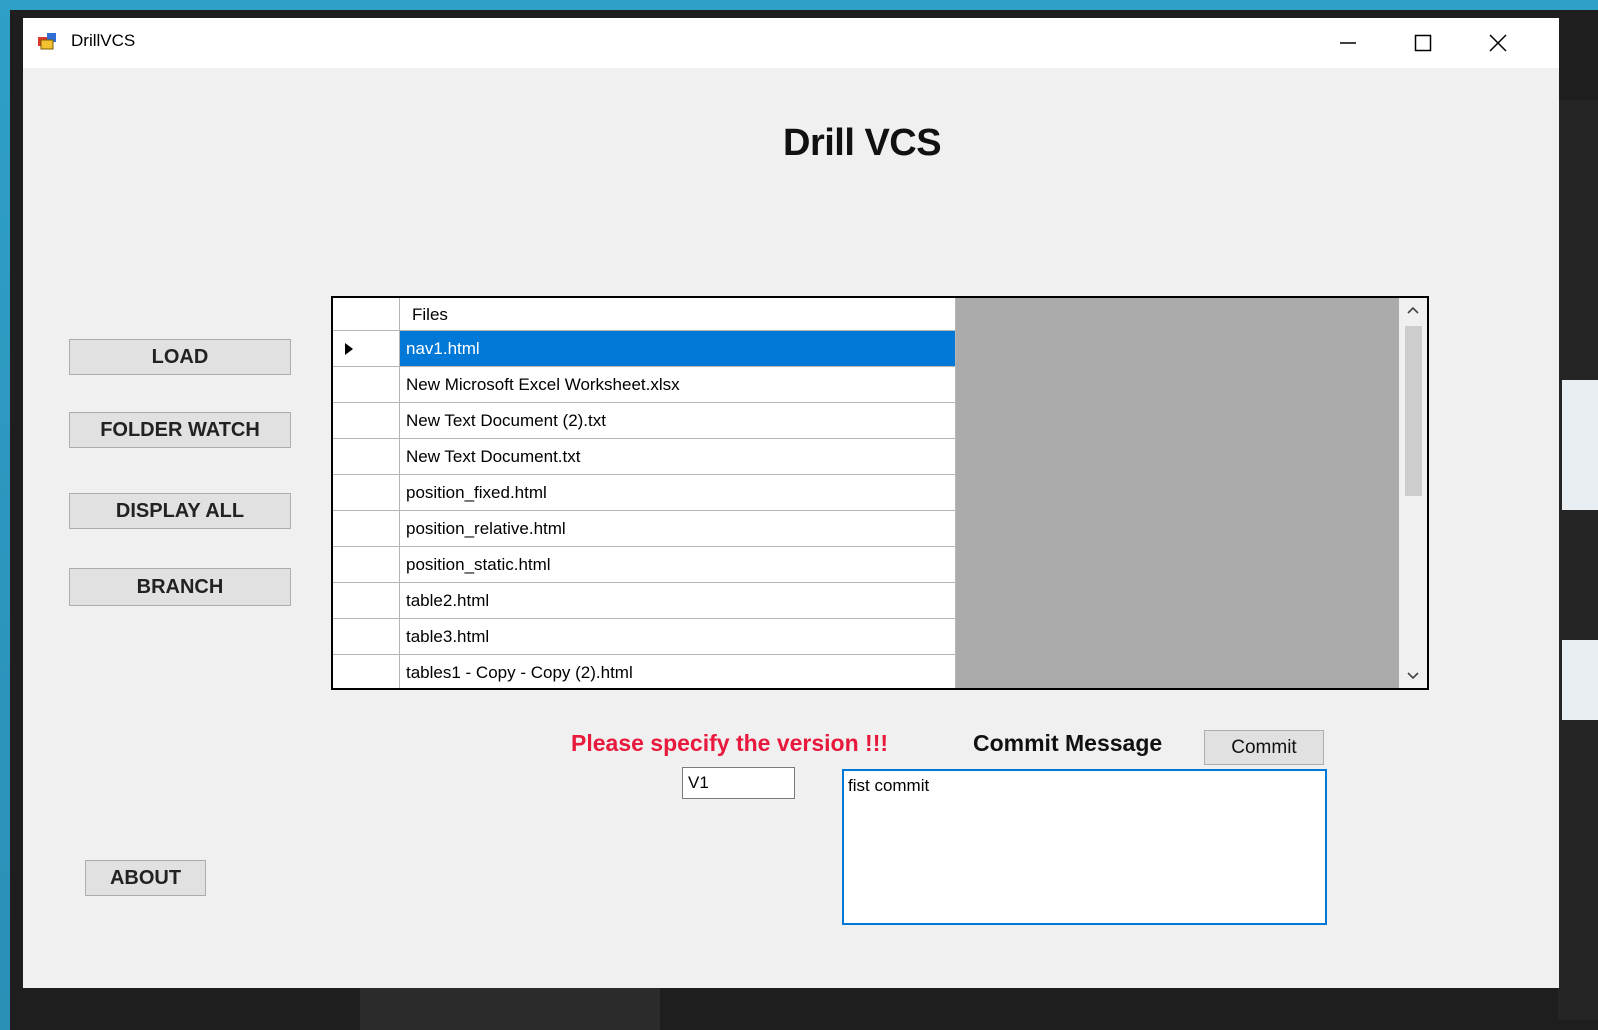 Image resolution: width=1598 pixels, height=1030 pixels. I want to click on title-bar: DrillVCS, so click(791, 43).